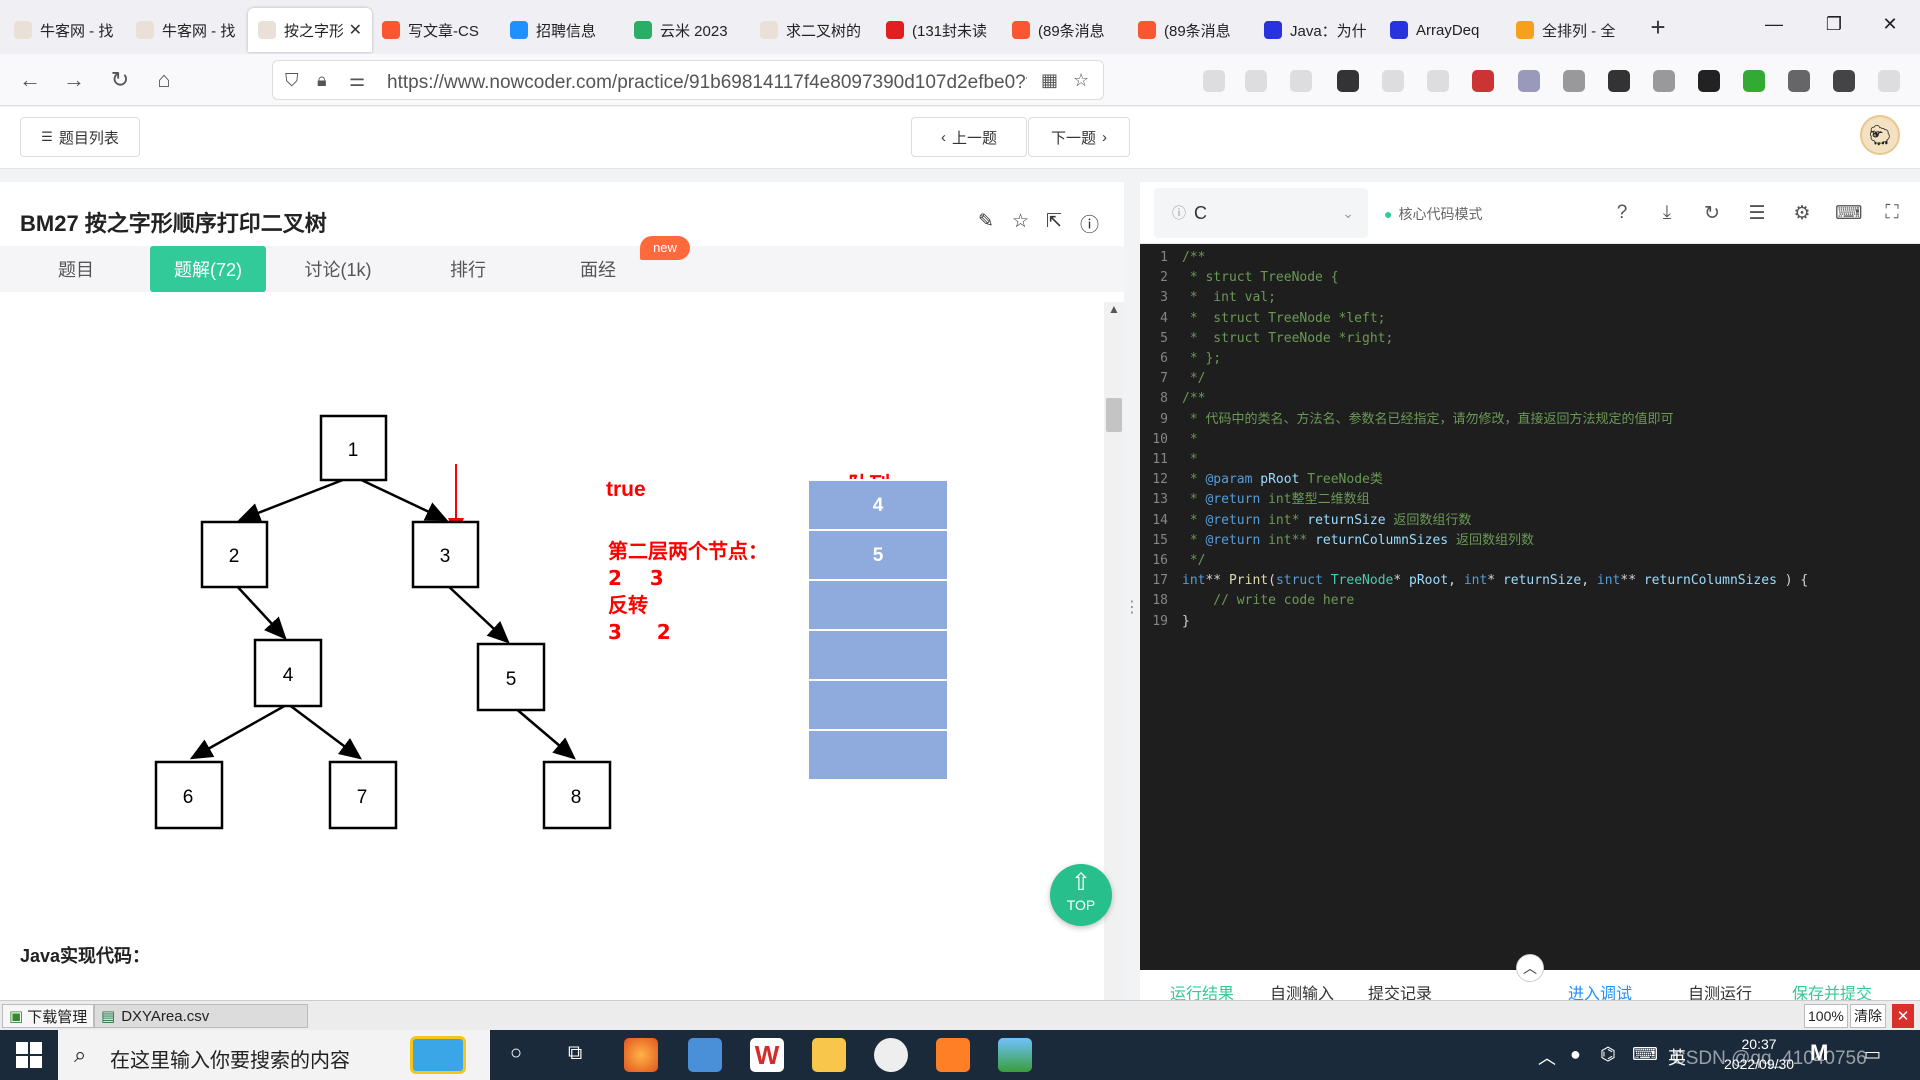 This screenshot has width=1920, height=1080. I want to click on share-icon: ⇱, so click(1054, 221).